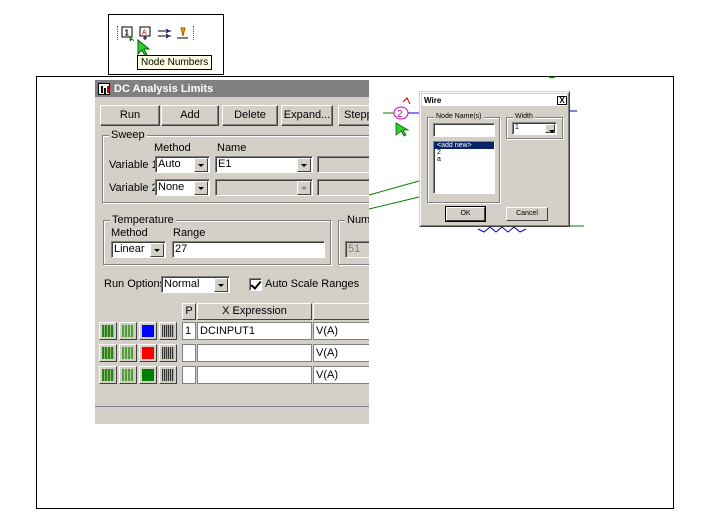 The width and height of the screenshot is (701, 518). What do you see at coordinates (164, 33) in the screenshot?
I see `wire-split-icon` at bounding box center [164, 33].